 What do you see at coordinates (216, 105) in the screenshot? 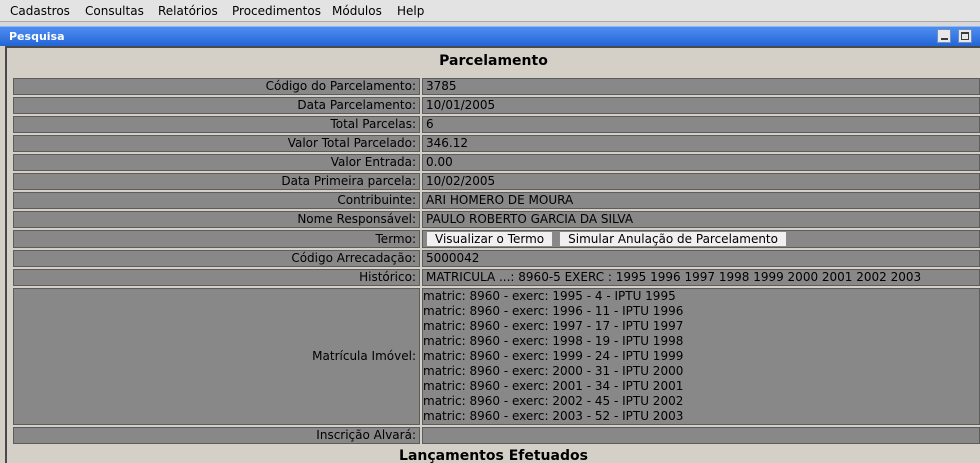
I see `label-data-parcelamento: Data Parcelamento:` at bounding box center [216, 105].